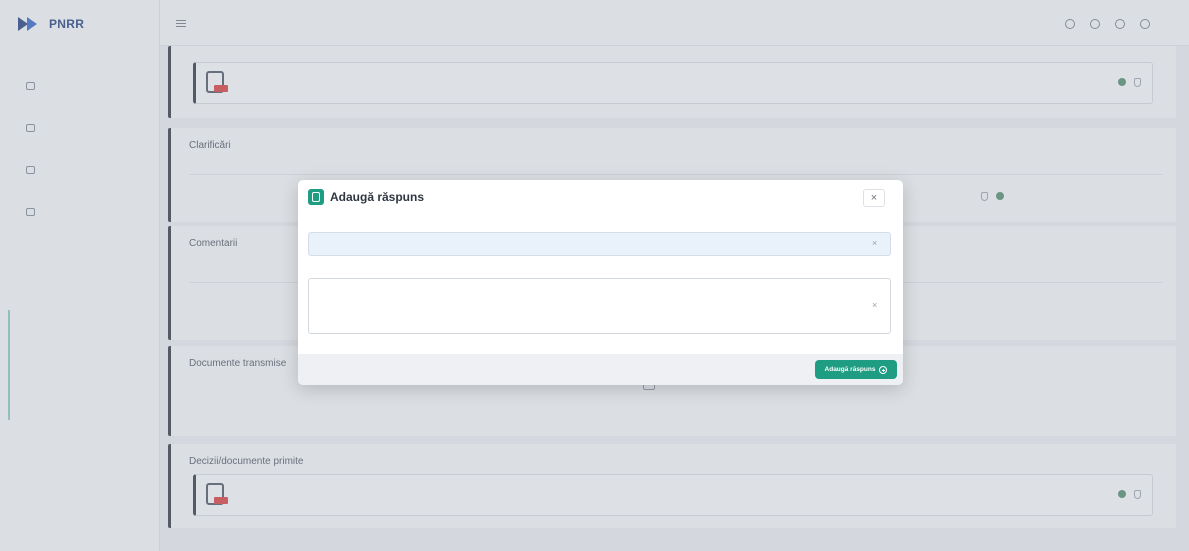 The width and height of the screenshot is (1189, 551). I want to click on modal-footer: Adaugă răspuns, so click(600, 369).